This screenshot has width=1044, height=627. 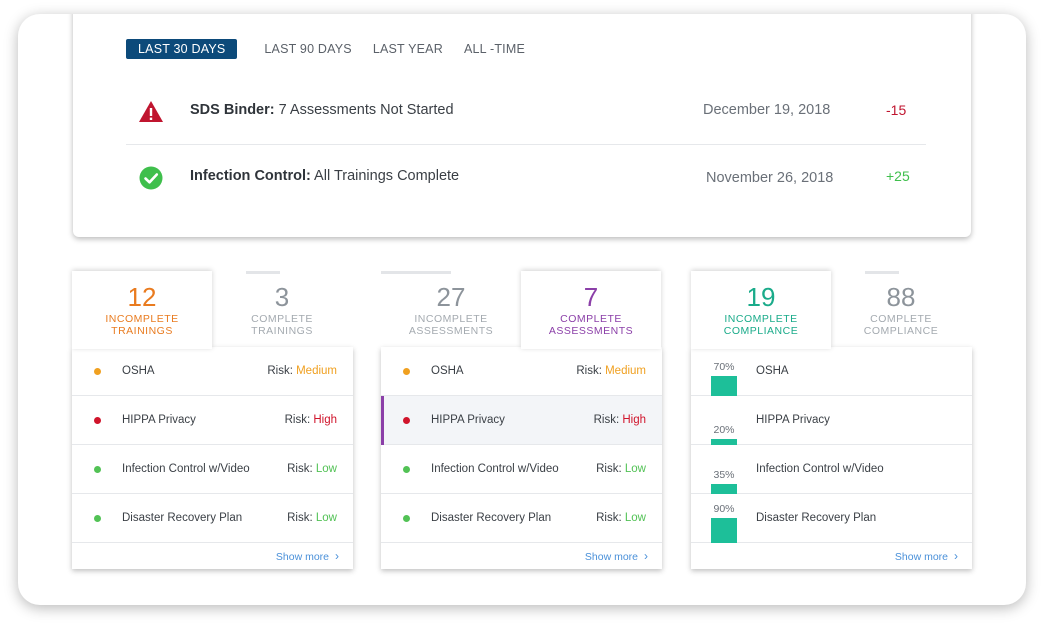 What do you see at coordinates (232, 110) in the screenshot?
I see `activity-title: SDS Binder:` at bounding box center [232, 110].